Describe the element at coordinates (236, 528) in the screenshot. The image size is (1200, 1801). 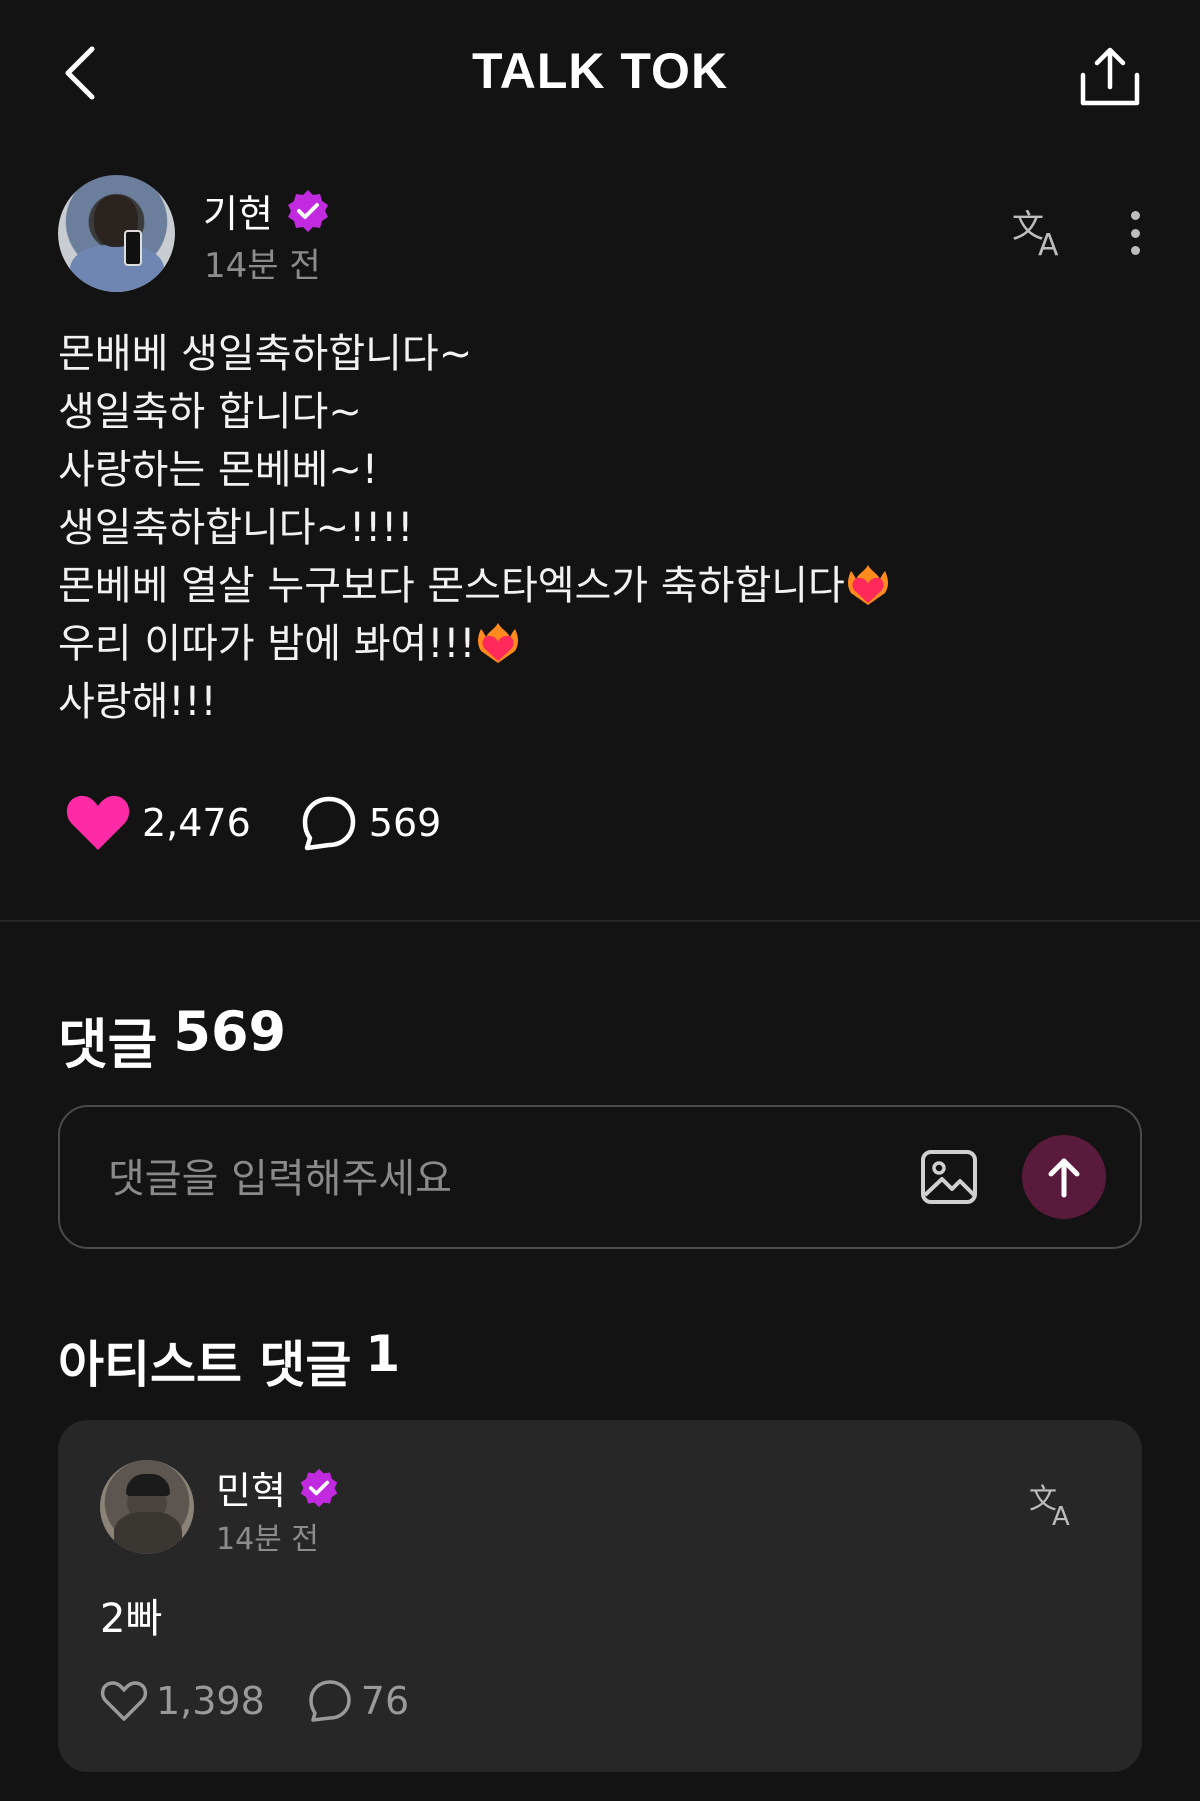
I see `post-line: 생일축하합니다~!!!!` at that location.